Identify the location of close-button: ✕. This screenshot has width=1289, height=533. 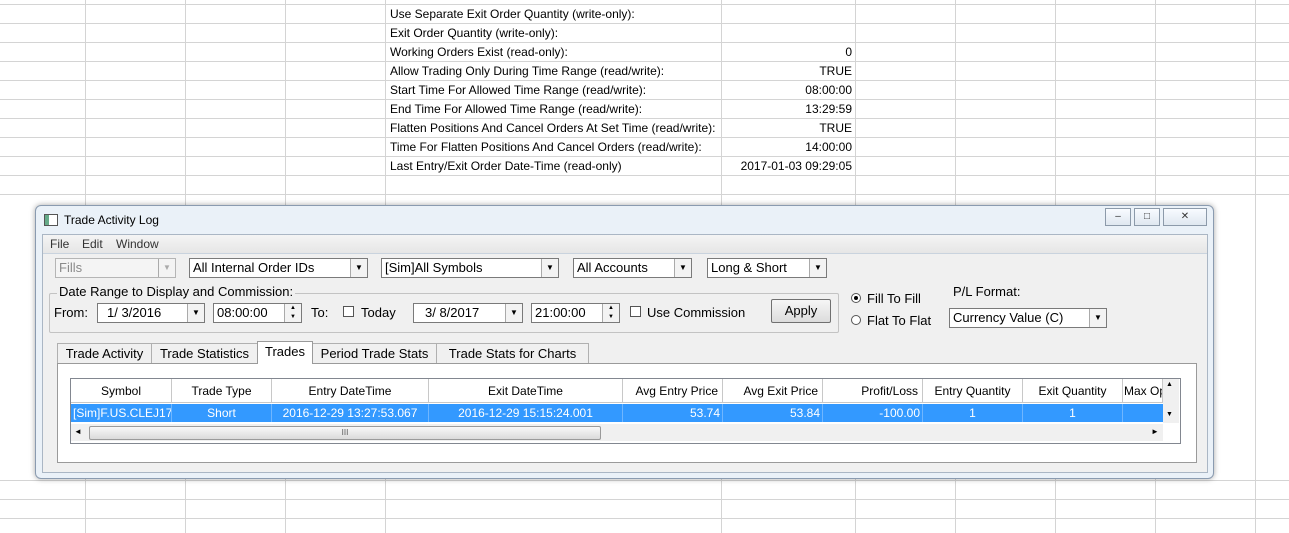
(1185, 217).